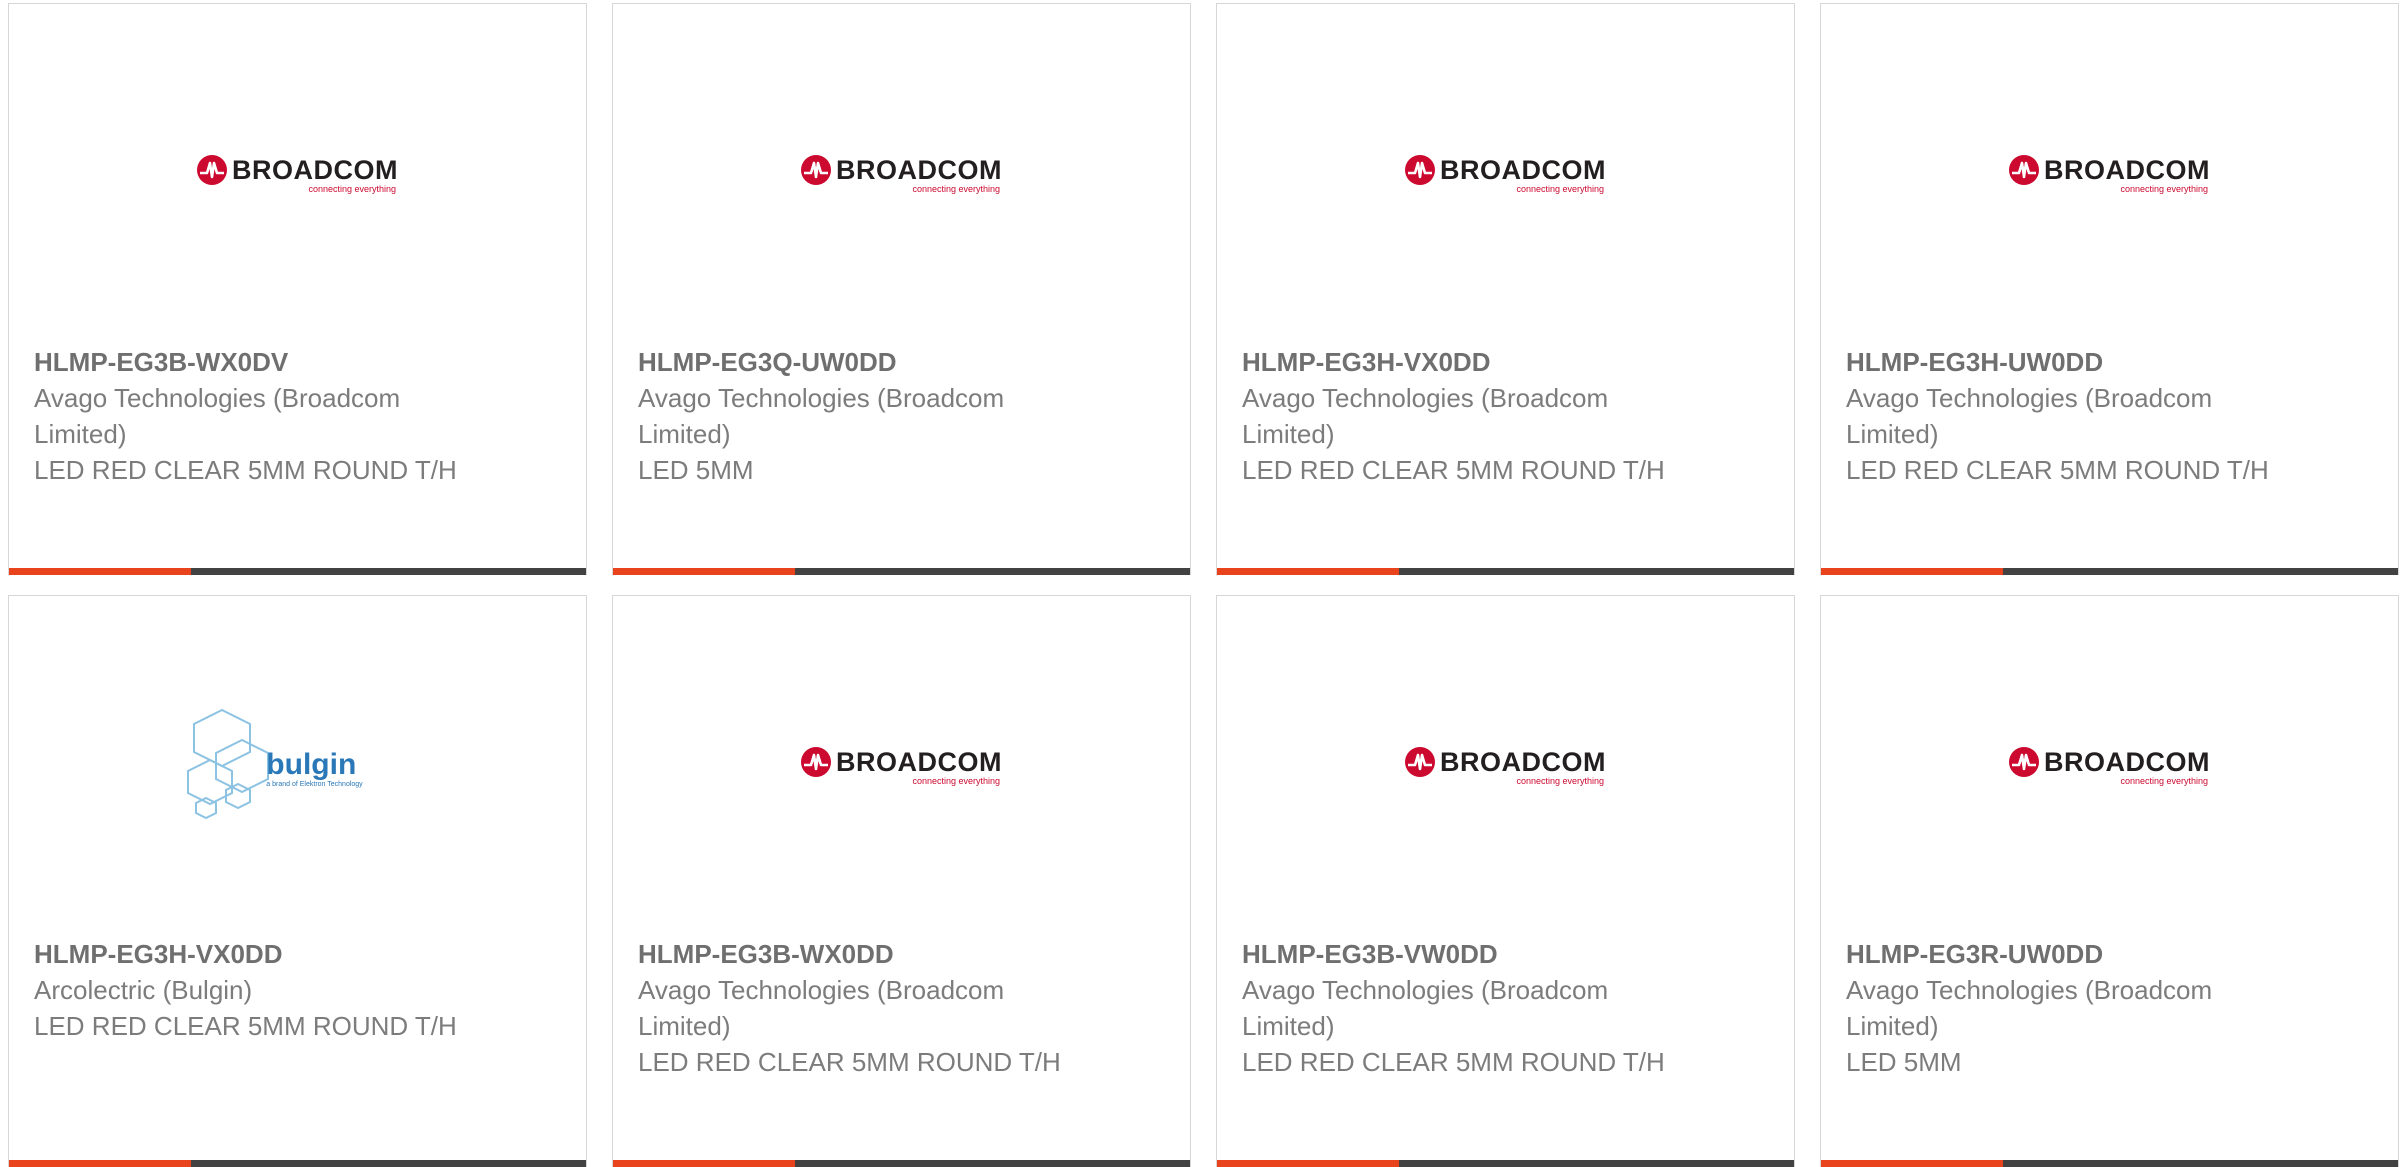 Image resolution: width=2400 pixels, height=1167 pixels. Describe the element at coordinates (1462, 954) in the screenshot. I see `part-number: HLMP-EG3B-VW0DD` at that location.